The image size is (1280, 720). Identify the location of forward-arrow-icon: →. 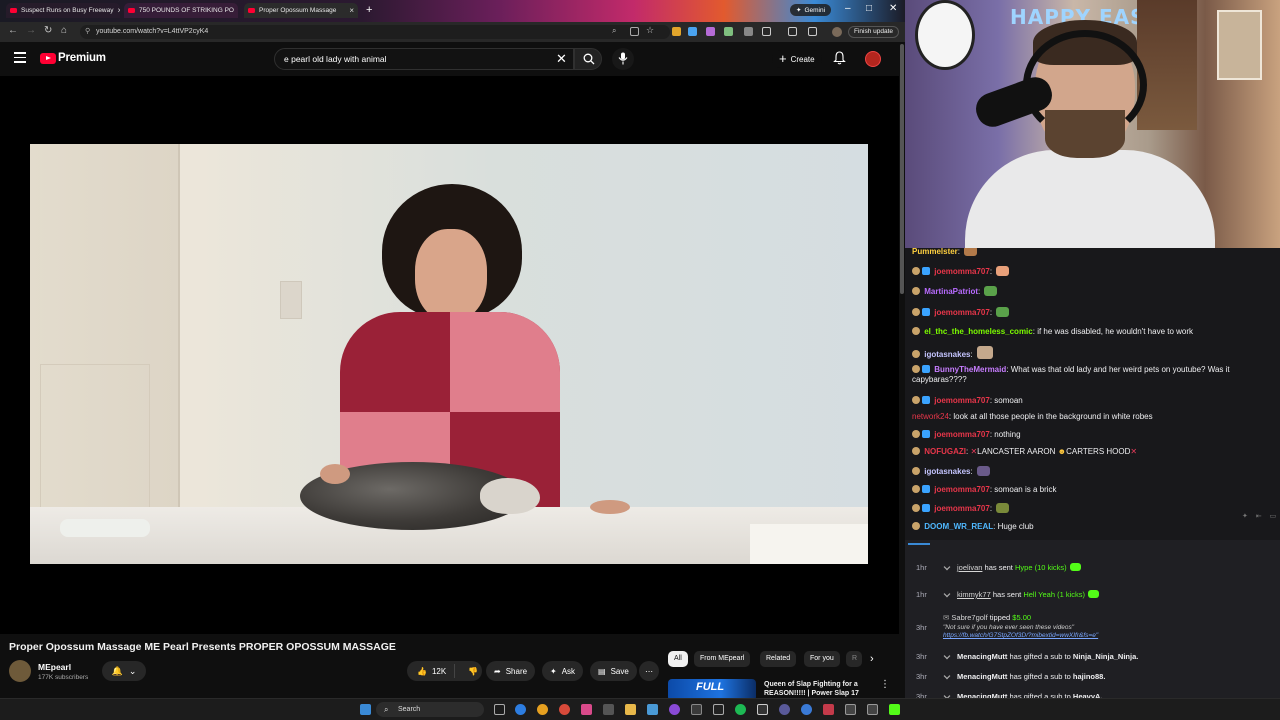
(31, 30).